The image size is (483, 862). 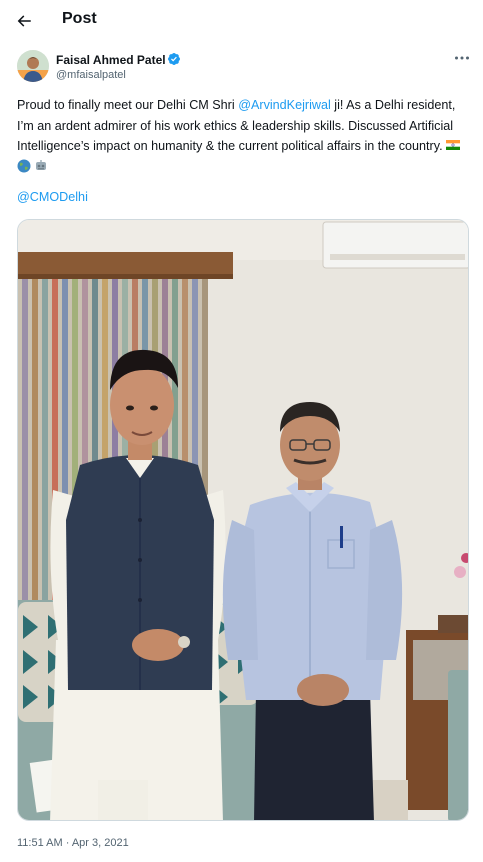 I want to click on mention-link-cmo: @CMODelhi, so click(x=52, y=197).